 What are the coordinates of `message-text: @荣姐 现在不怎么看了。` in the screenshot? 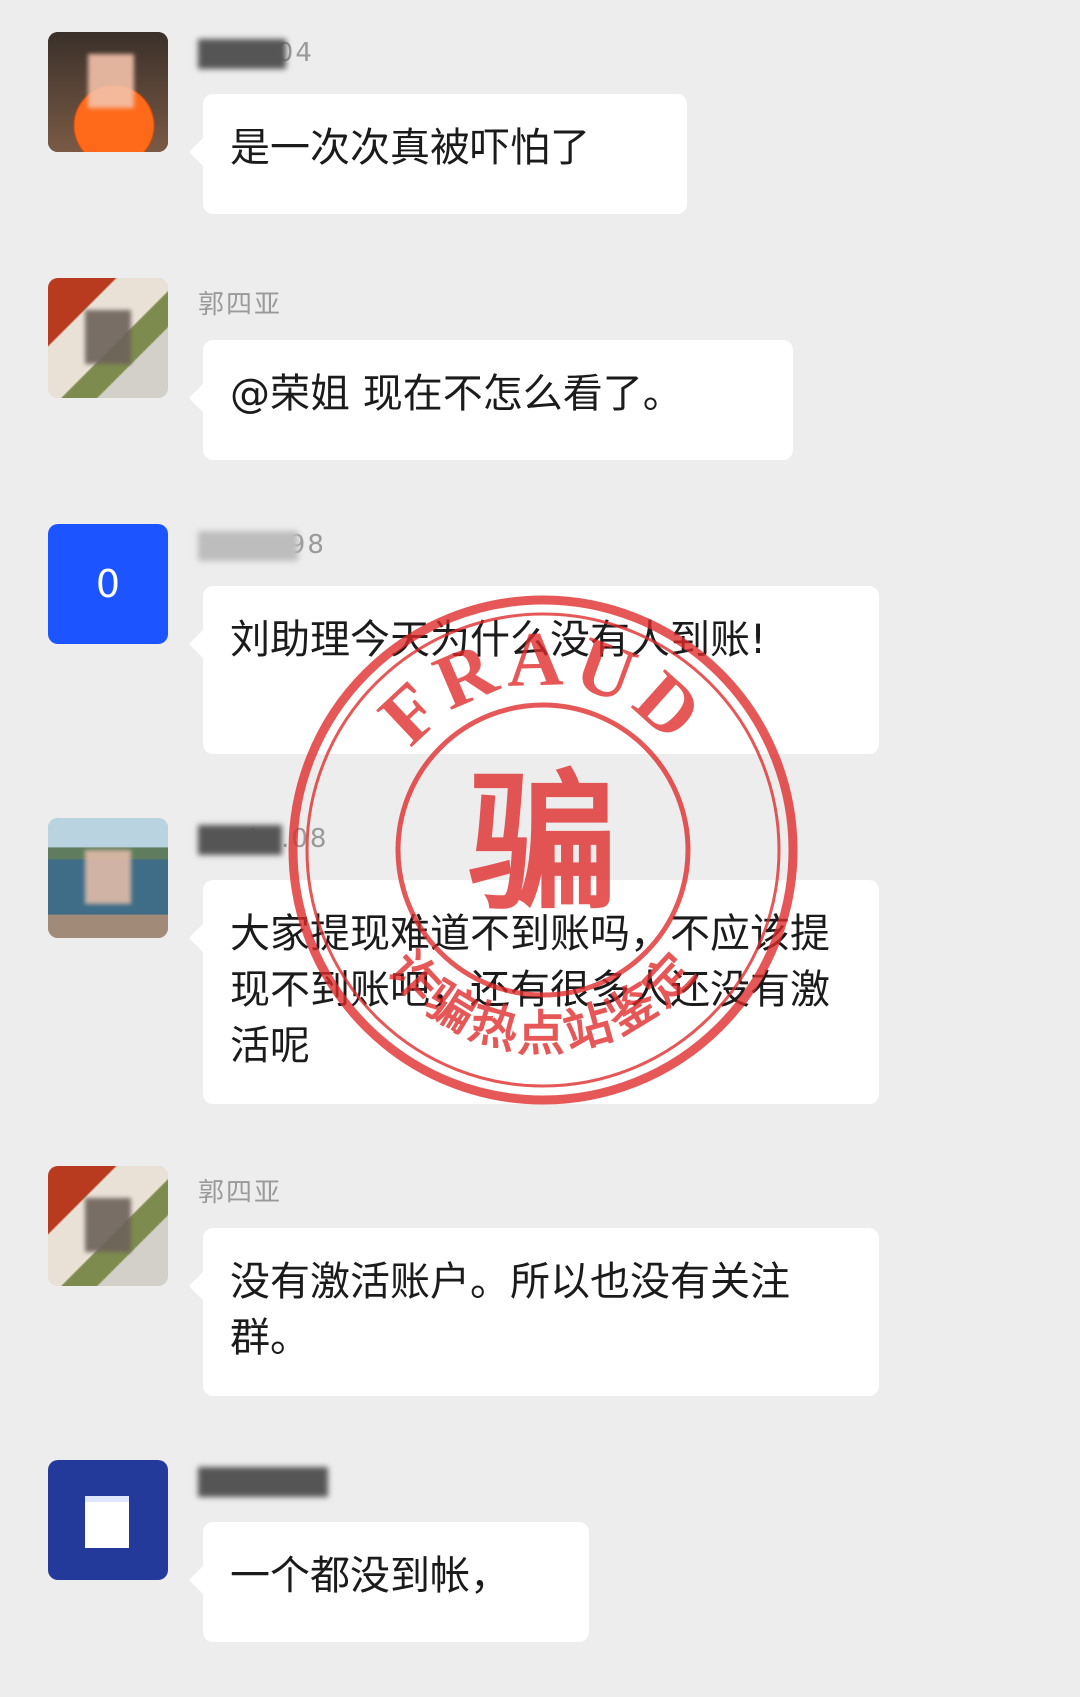 It's located at (456, 394).